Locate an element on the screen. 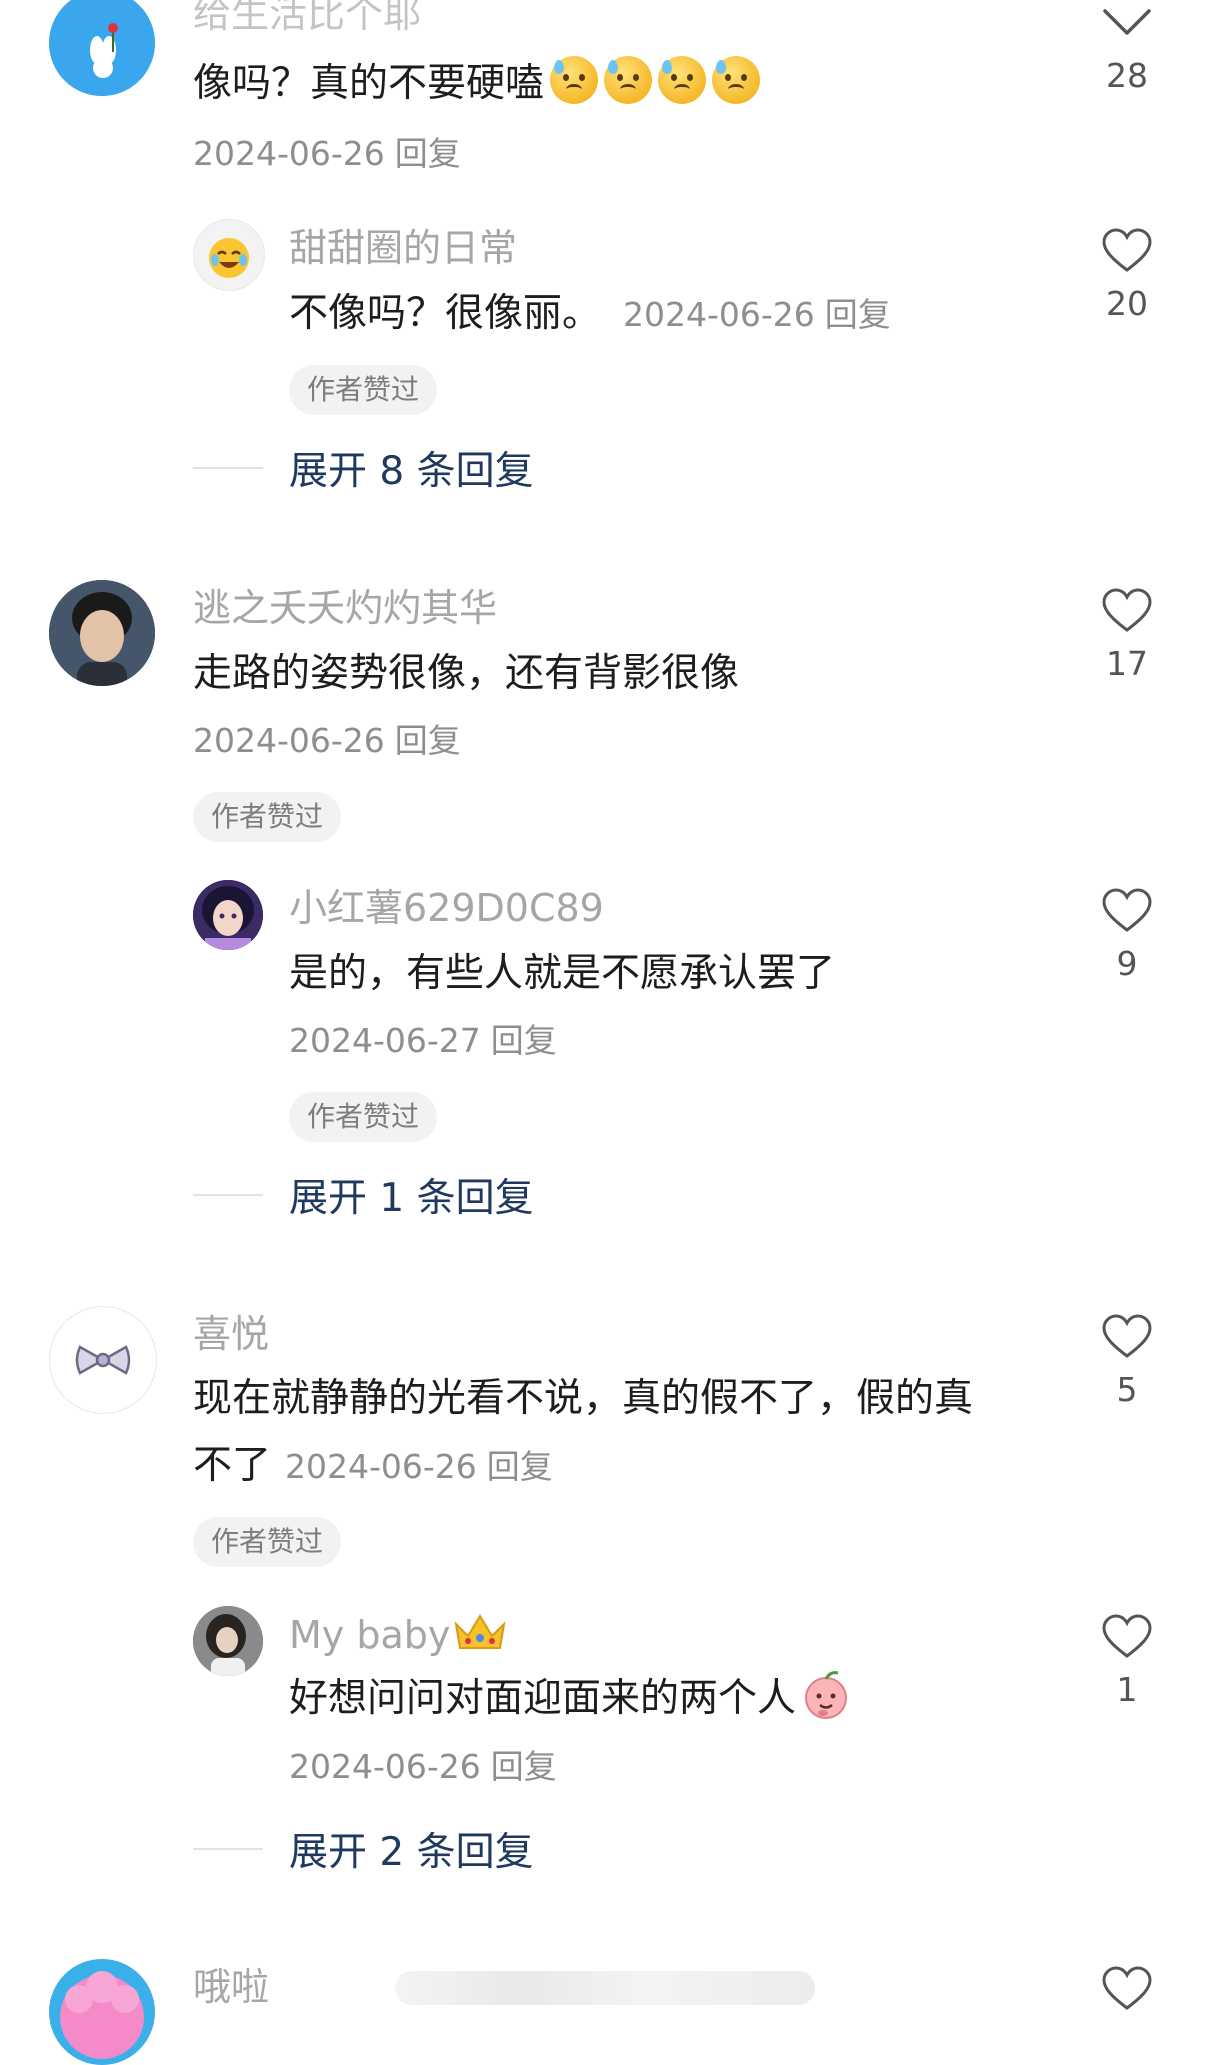 This screenshot has height=2065, width=1206. like-button: 17 is located at coordinates (1127, 636).